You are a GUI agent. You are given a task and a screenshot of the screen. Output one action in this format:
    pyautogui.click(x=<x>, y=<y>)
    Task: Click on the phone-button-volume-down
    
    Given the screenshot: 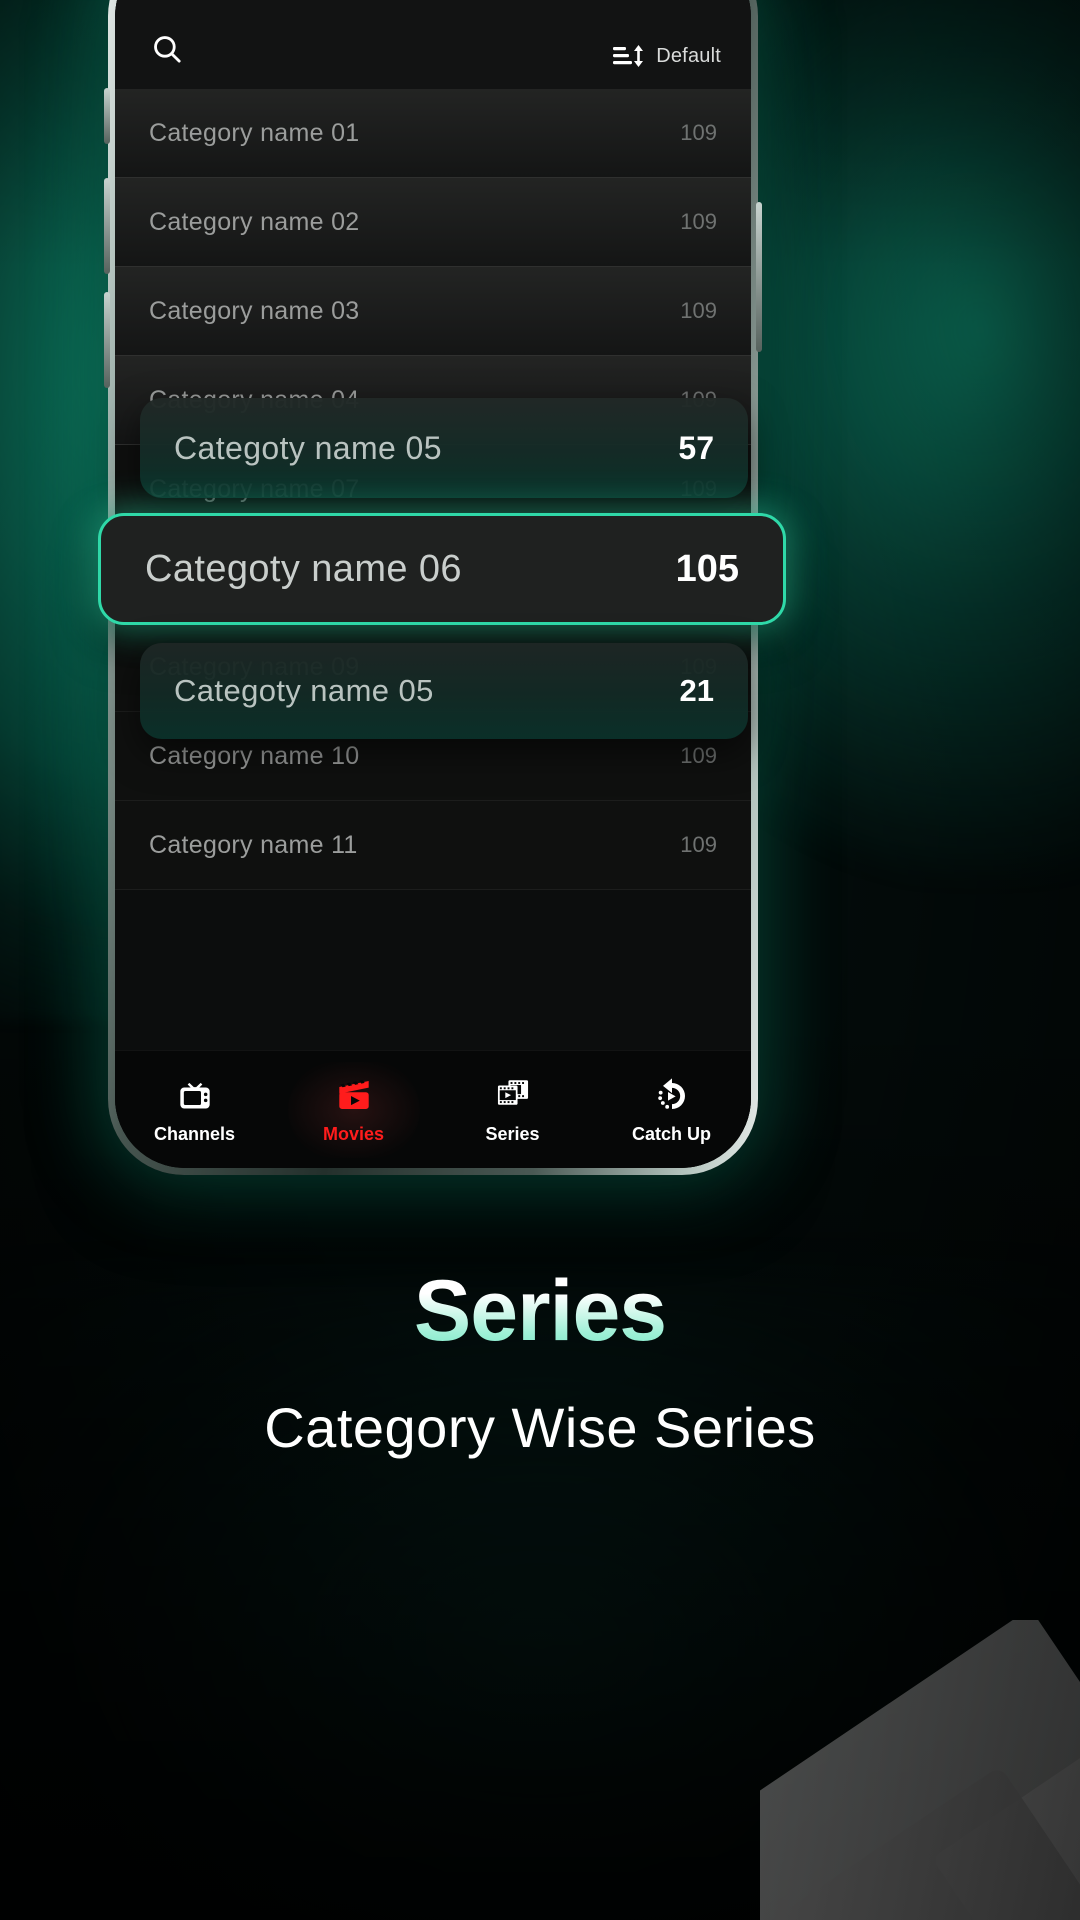 What is the action you would take?
    pyautogui.click(x=107, y=340)
    